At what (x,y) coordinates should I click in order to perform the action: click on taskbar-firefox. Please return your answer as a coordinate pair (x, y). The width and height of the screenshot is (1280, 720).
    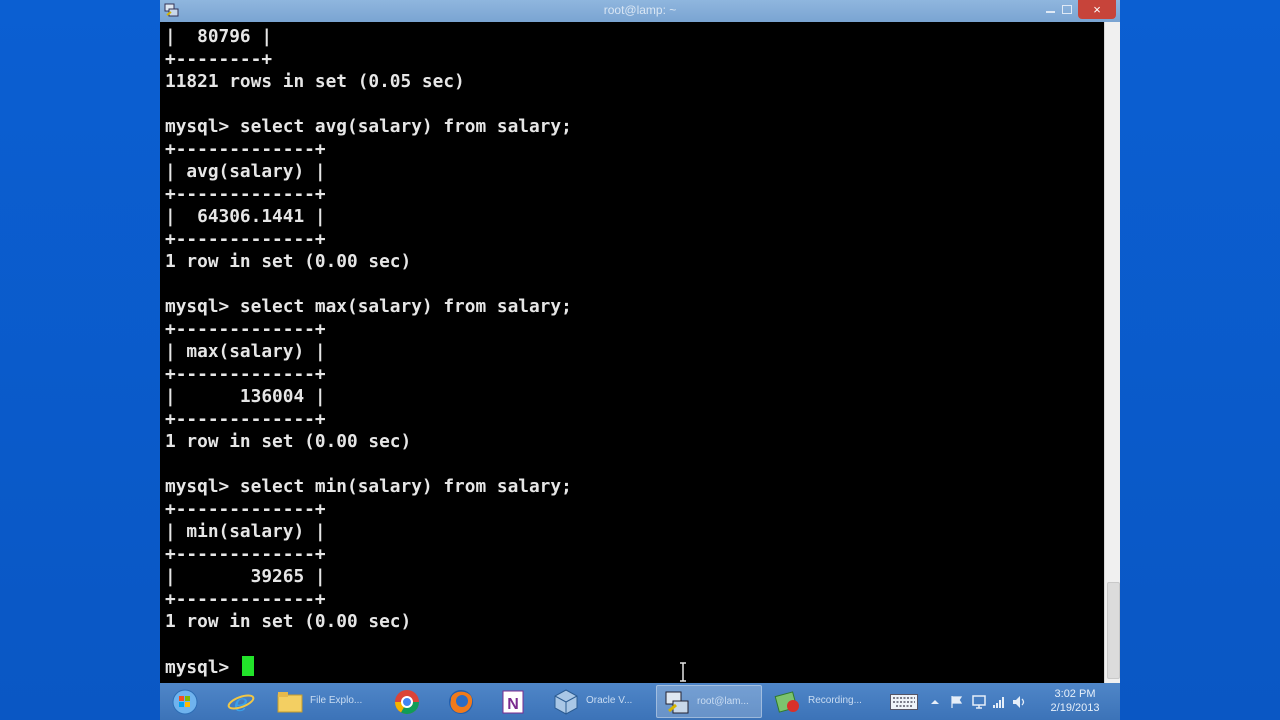
    Looking at the image, I should click on (461, 701).